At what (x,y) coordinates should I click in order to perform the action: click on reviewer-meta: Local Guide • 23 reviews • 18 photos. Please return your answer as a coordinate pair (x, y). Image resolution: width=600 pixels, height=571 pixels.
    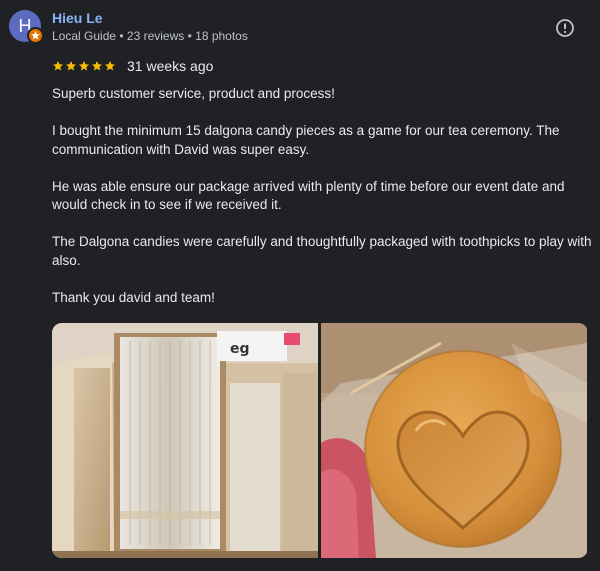
    Looking at the image, I should click on (150, 36).